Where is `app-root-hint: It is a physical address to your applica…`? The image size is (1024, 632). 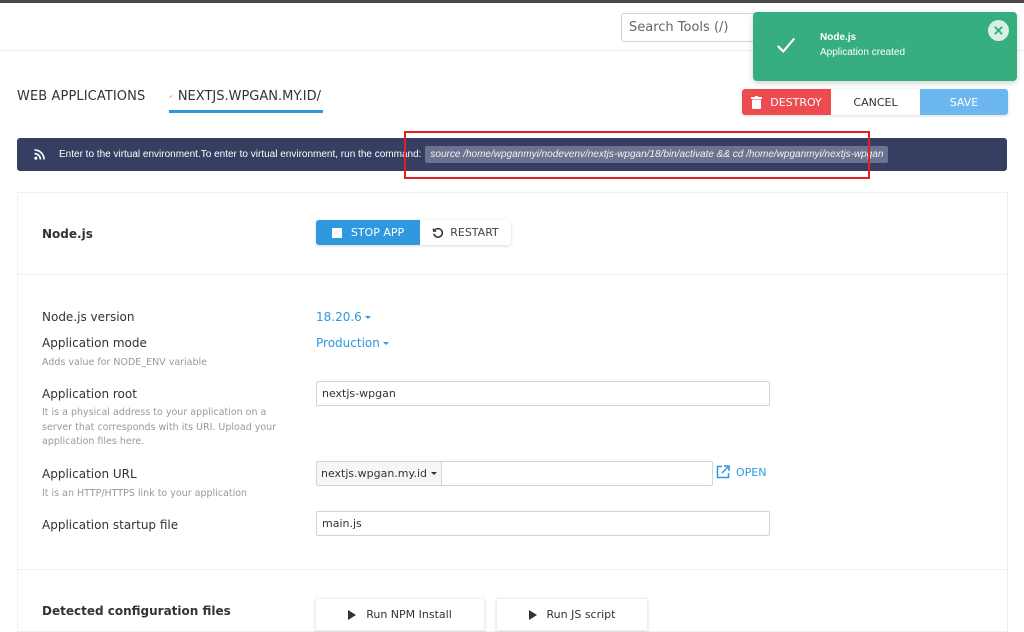 app-root-hint: It is a physical address to your applica… is located at coordinates (159, 427).